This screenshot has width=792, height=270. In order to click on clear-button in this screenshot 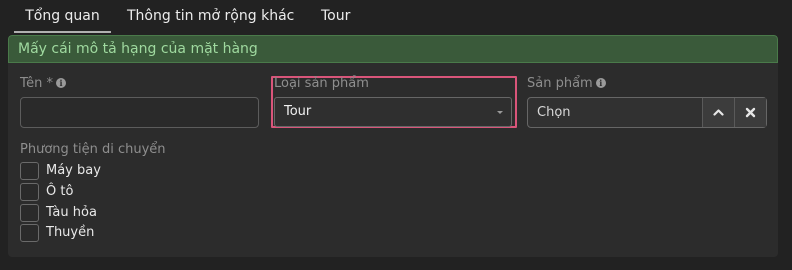, I will do `click(750, 112)`.